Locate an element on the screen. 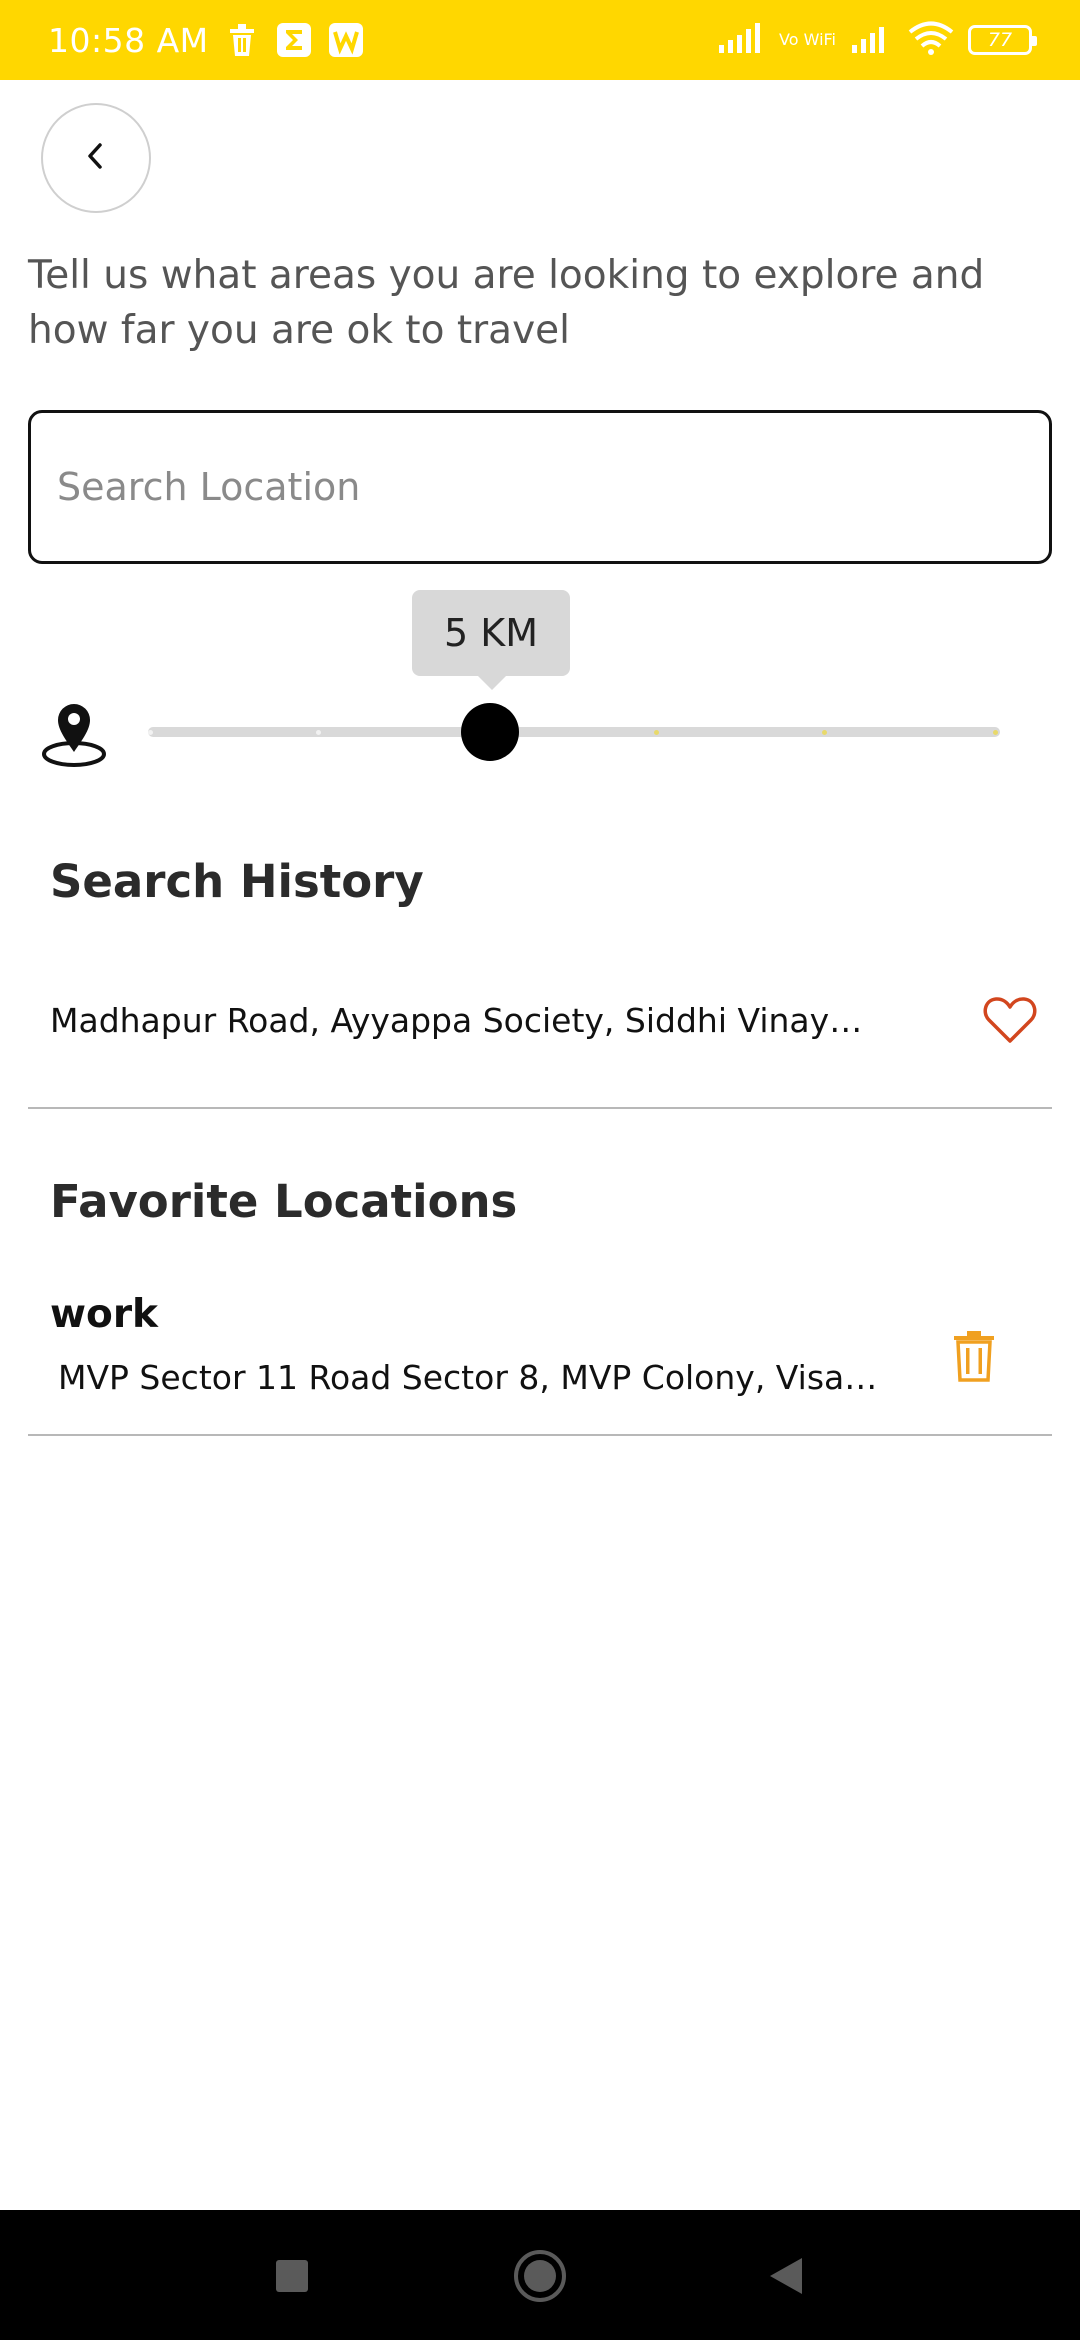  favorite-button is located at coordinates (1010, 1020).